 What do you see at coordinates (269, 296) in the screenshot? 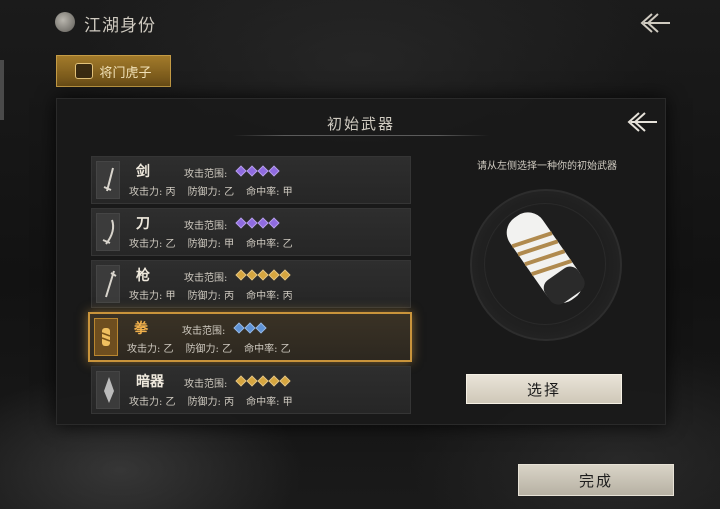
I see `hit-stat: 命中率: 丙` at bounding box center [269, 296].